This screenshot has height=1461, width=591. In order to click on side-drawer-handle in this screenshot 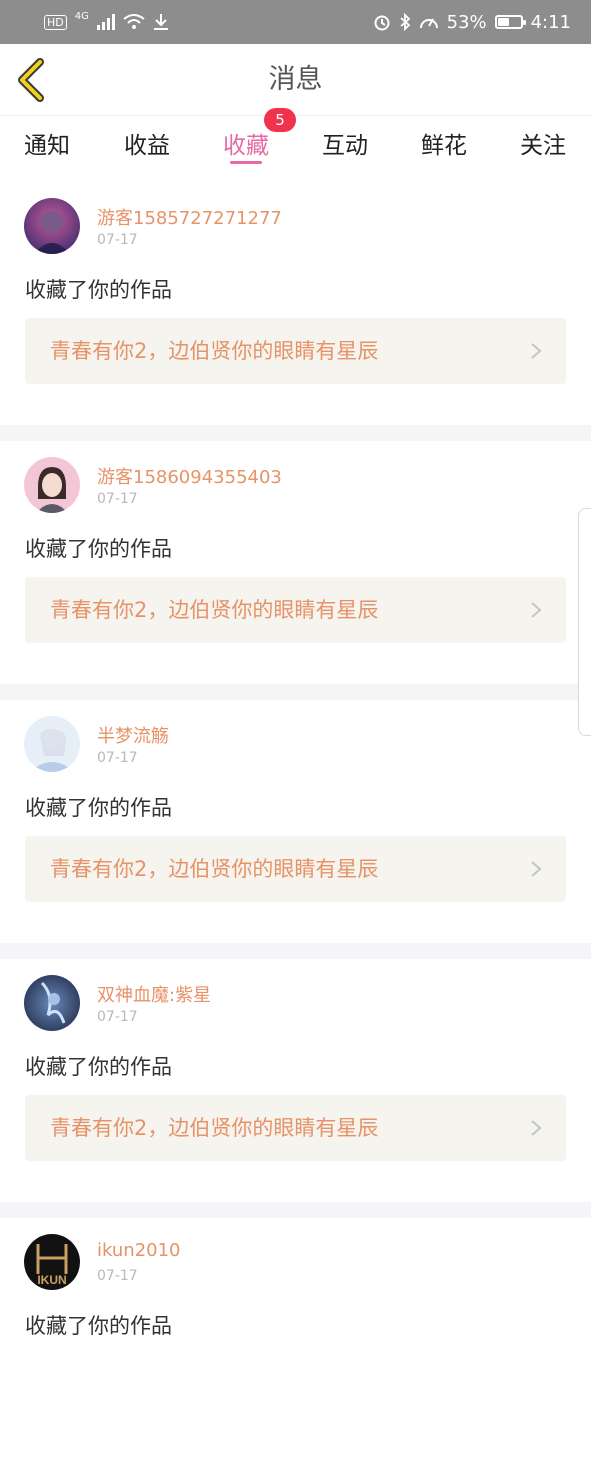, I will do `click(584, 622)`.